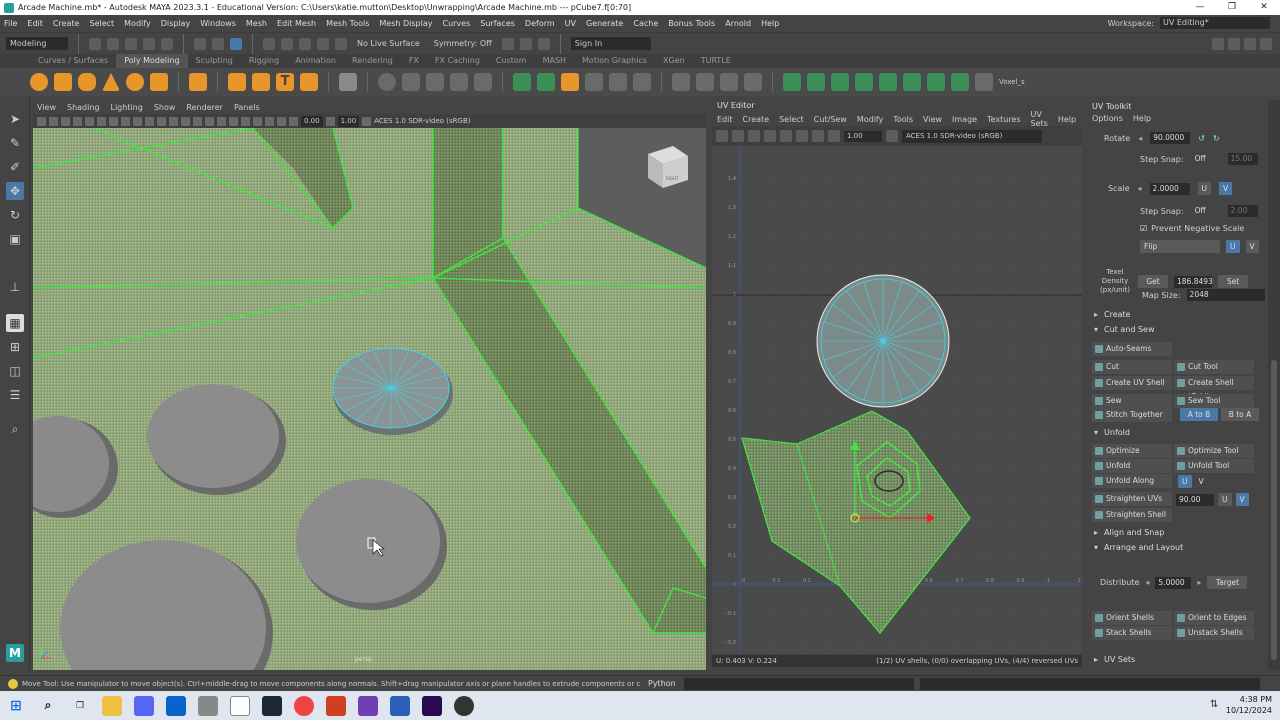  Describe the element at coordinates (387, 82) in the screenshot. I see `combine-icon` at that location.